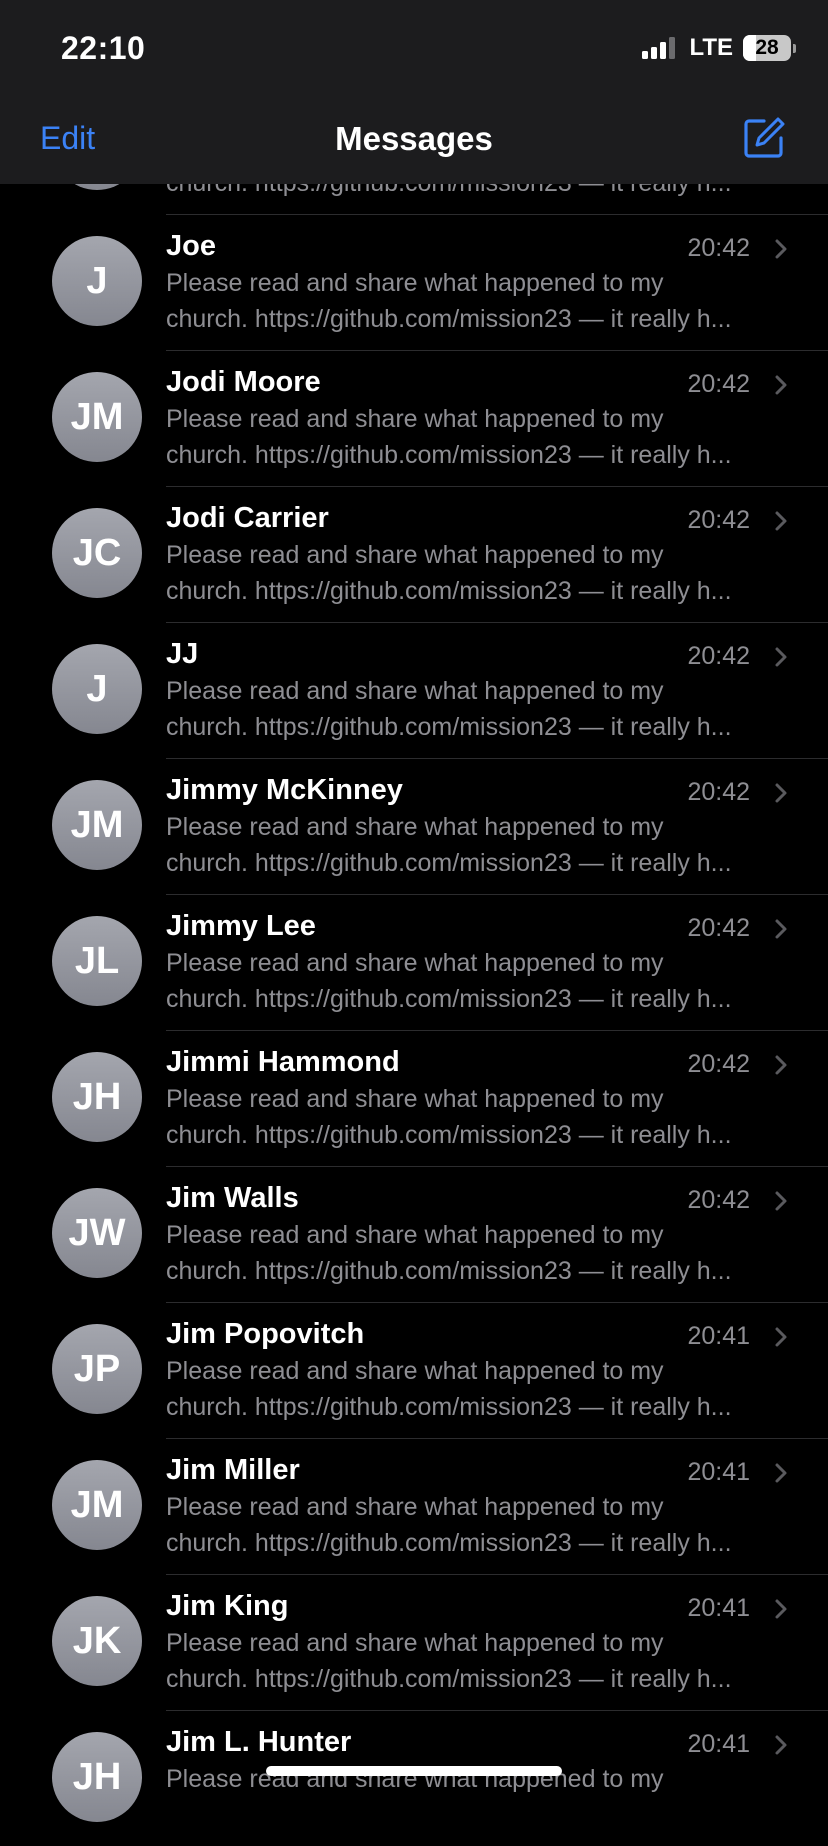 The height and width of the screenshot is (1846, 828). I want to click on contact-name: Jimmy McKinney, so click(284, 790).